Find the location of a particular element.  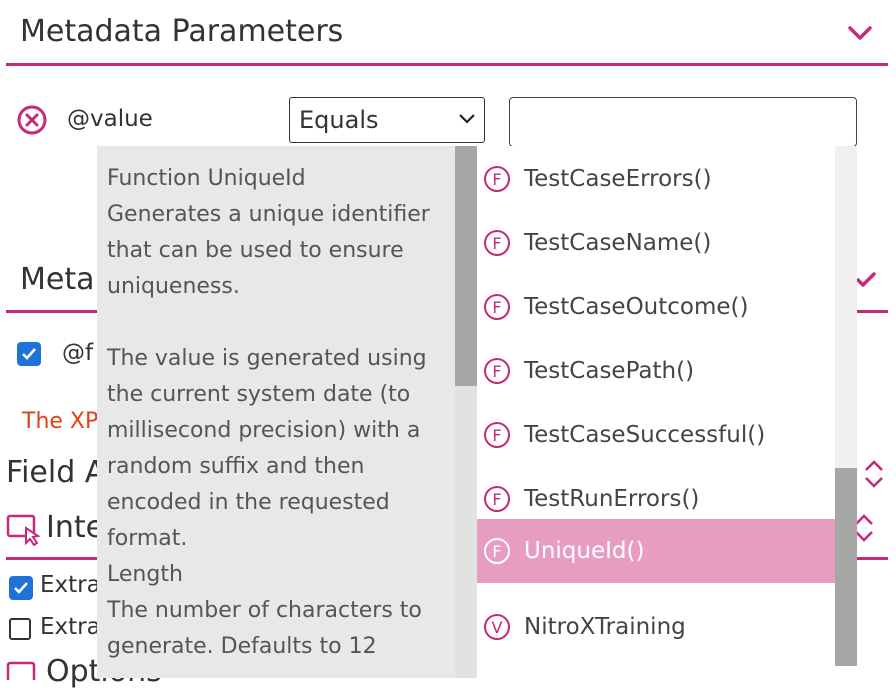

list-item: V NitroXTraining is located at coordinates (656, 627).